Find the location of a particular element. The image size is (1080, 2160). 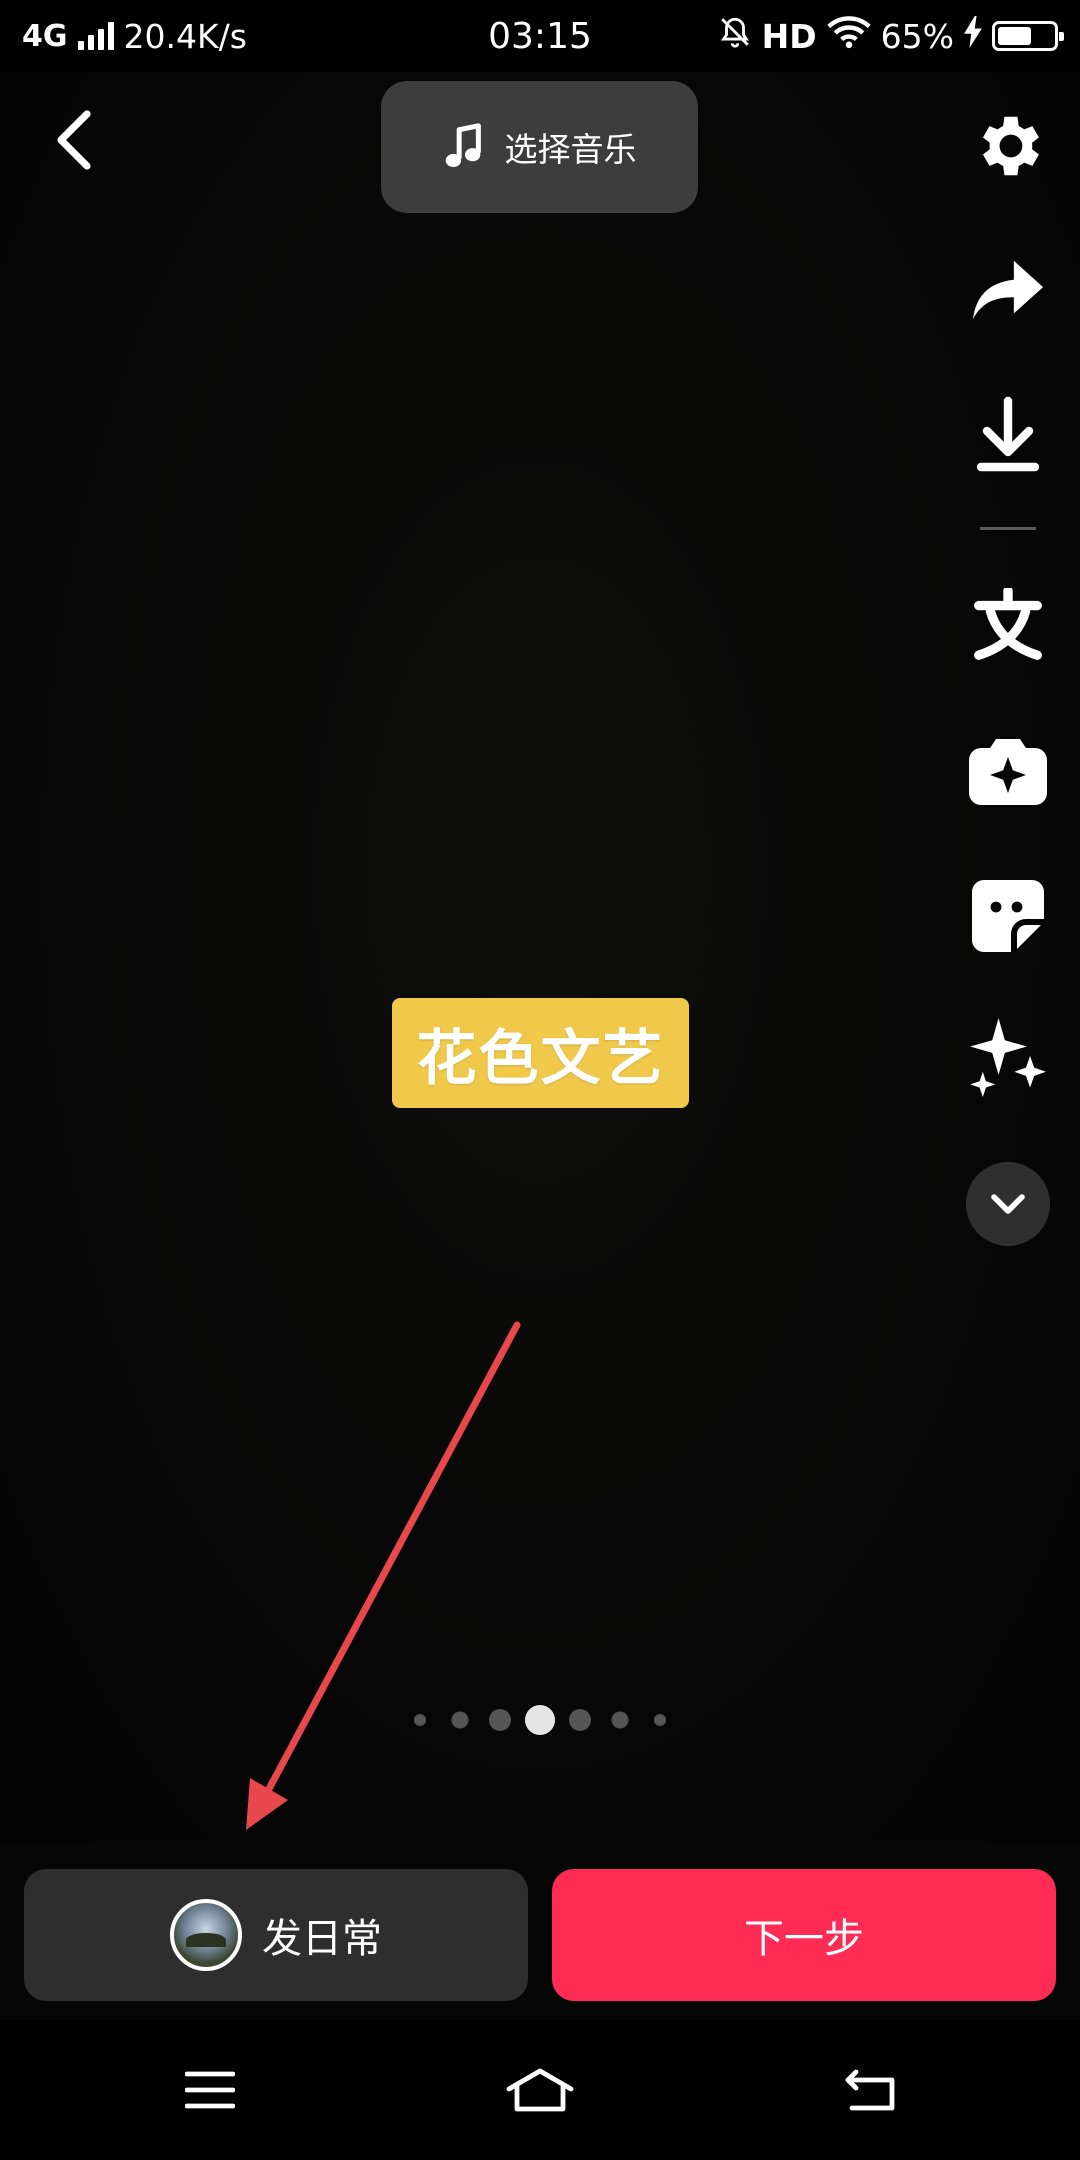

post-daily-button: 发日常 is located at coordinates (276, 1935).